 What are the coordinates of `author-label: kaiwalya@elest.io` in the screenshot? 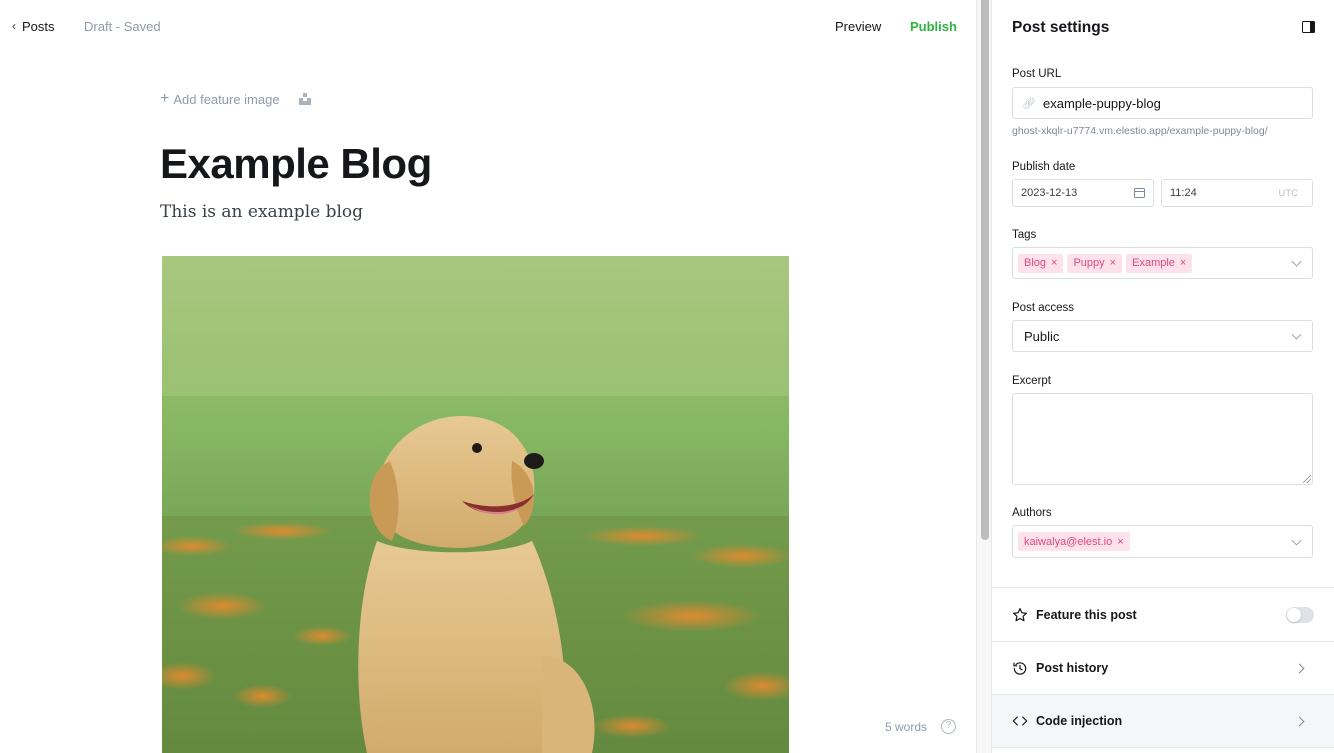 It's located at (1068, 541).